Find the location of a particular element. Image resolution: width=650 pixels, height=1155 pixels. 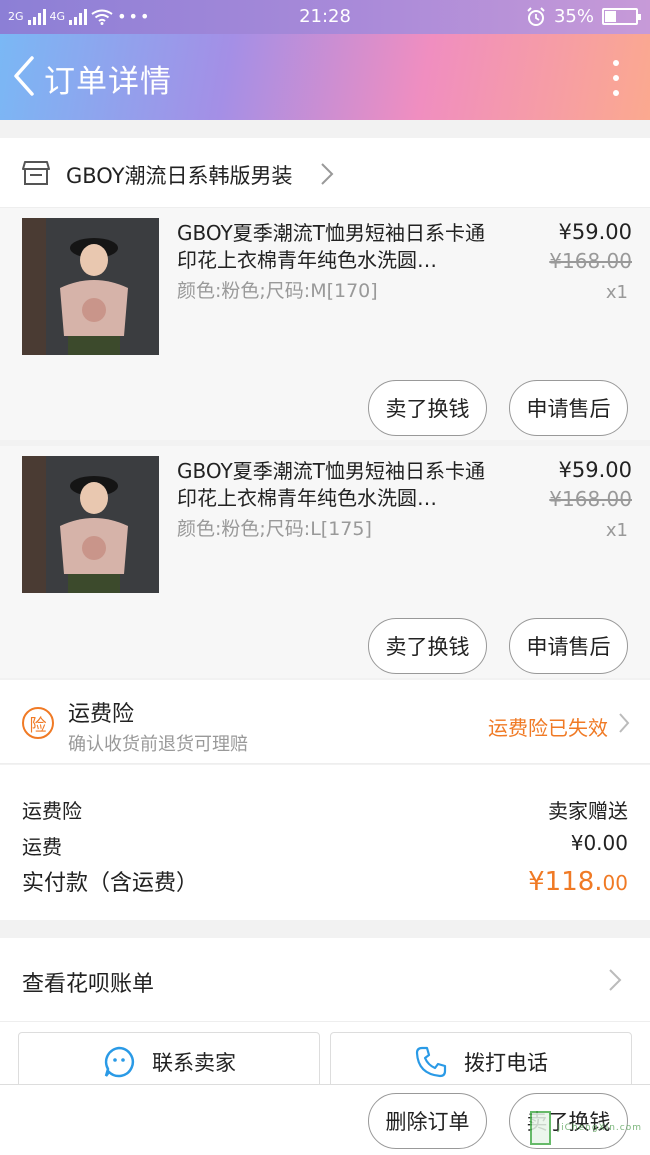

huabei-label: 查看花呗账单 is located at coordinates (88, 984).